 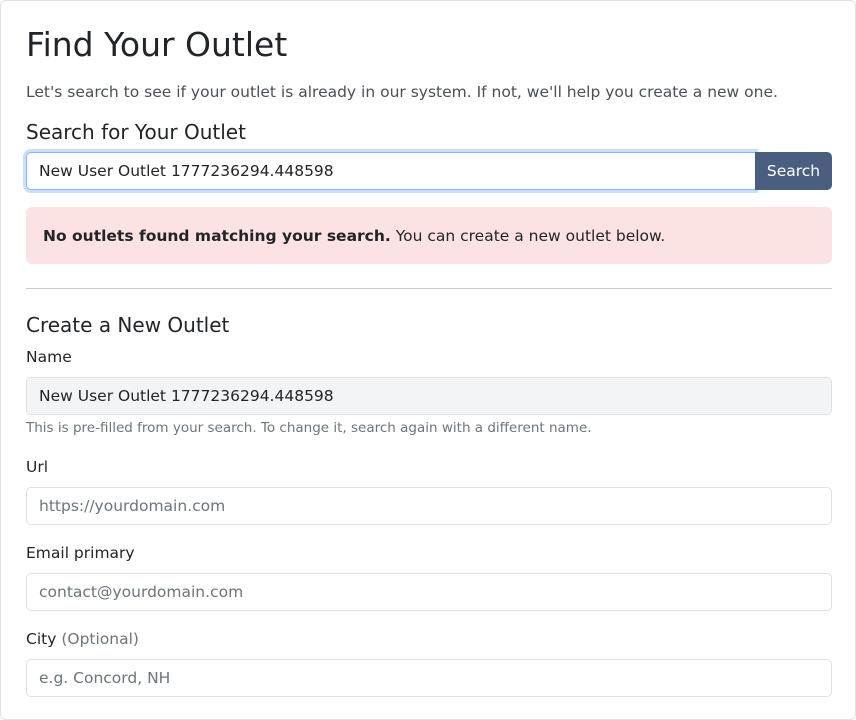 What do you see at coordinates (429, 678) in the screenshot?
I see `city-field` at bounding box center [429, 678].